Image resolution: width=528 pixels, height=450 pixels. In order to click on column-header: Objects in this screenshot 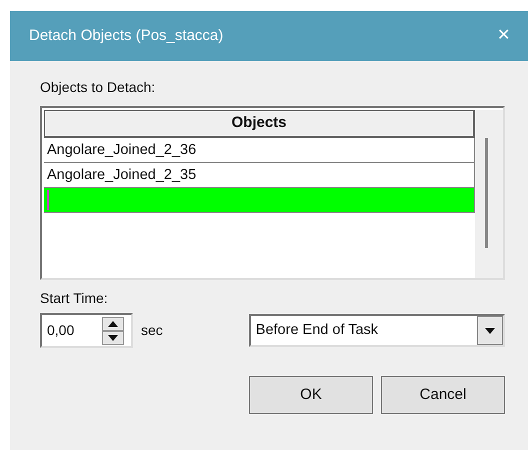, I will do `click(259, 124)`.